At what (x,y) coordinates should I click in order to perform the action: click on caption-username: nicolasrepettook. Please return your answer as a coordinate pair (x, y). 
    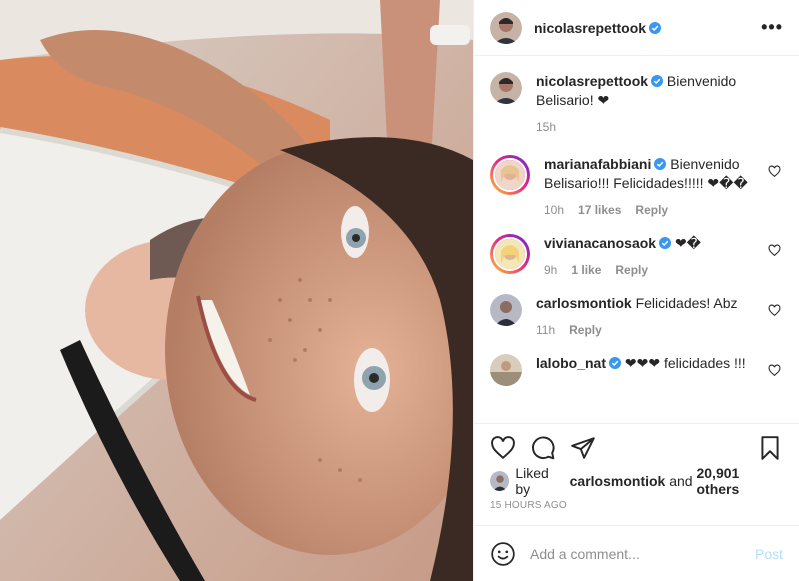
    Looking at the image, I should click on (592, 81).